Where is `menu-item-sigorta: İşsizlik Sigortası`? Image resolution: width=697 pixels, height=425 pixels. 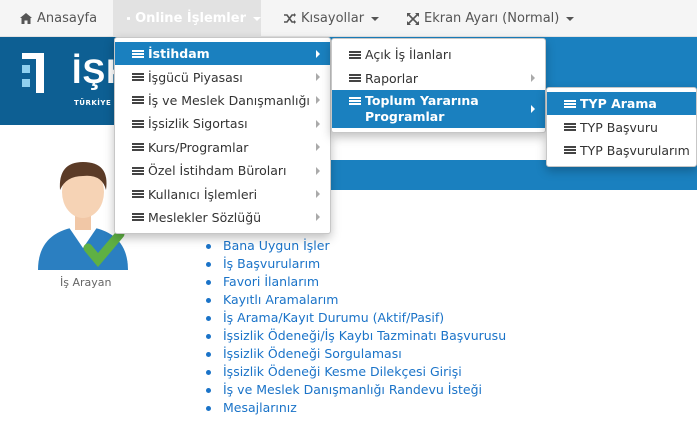
menu-item-sigorta: İşsizlik Sigortası is located at coordinates (222, 123).